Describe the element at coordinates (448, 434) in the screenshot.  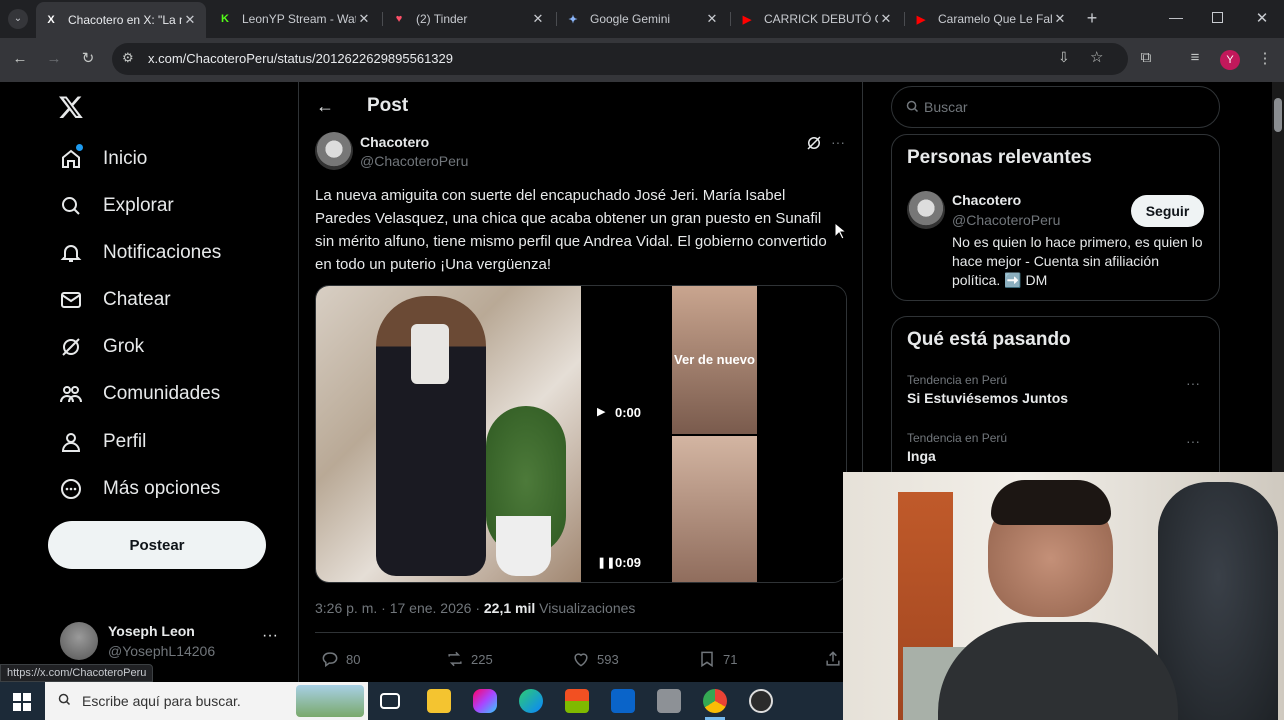
I see `media-photo` at that location.